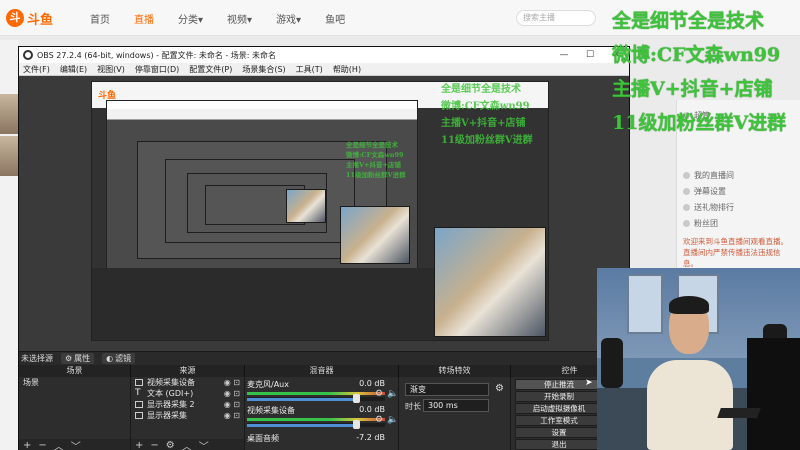 This screenshot has width=800, height=450. I want to click on chat-item: 送礼物排行, so click(708, 207).